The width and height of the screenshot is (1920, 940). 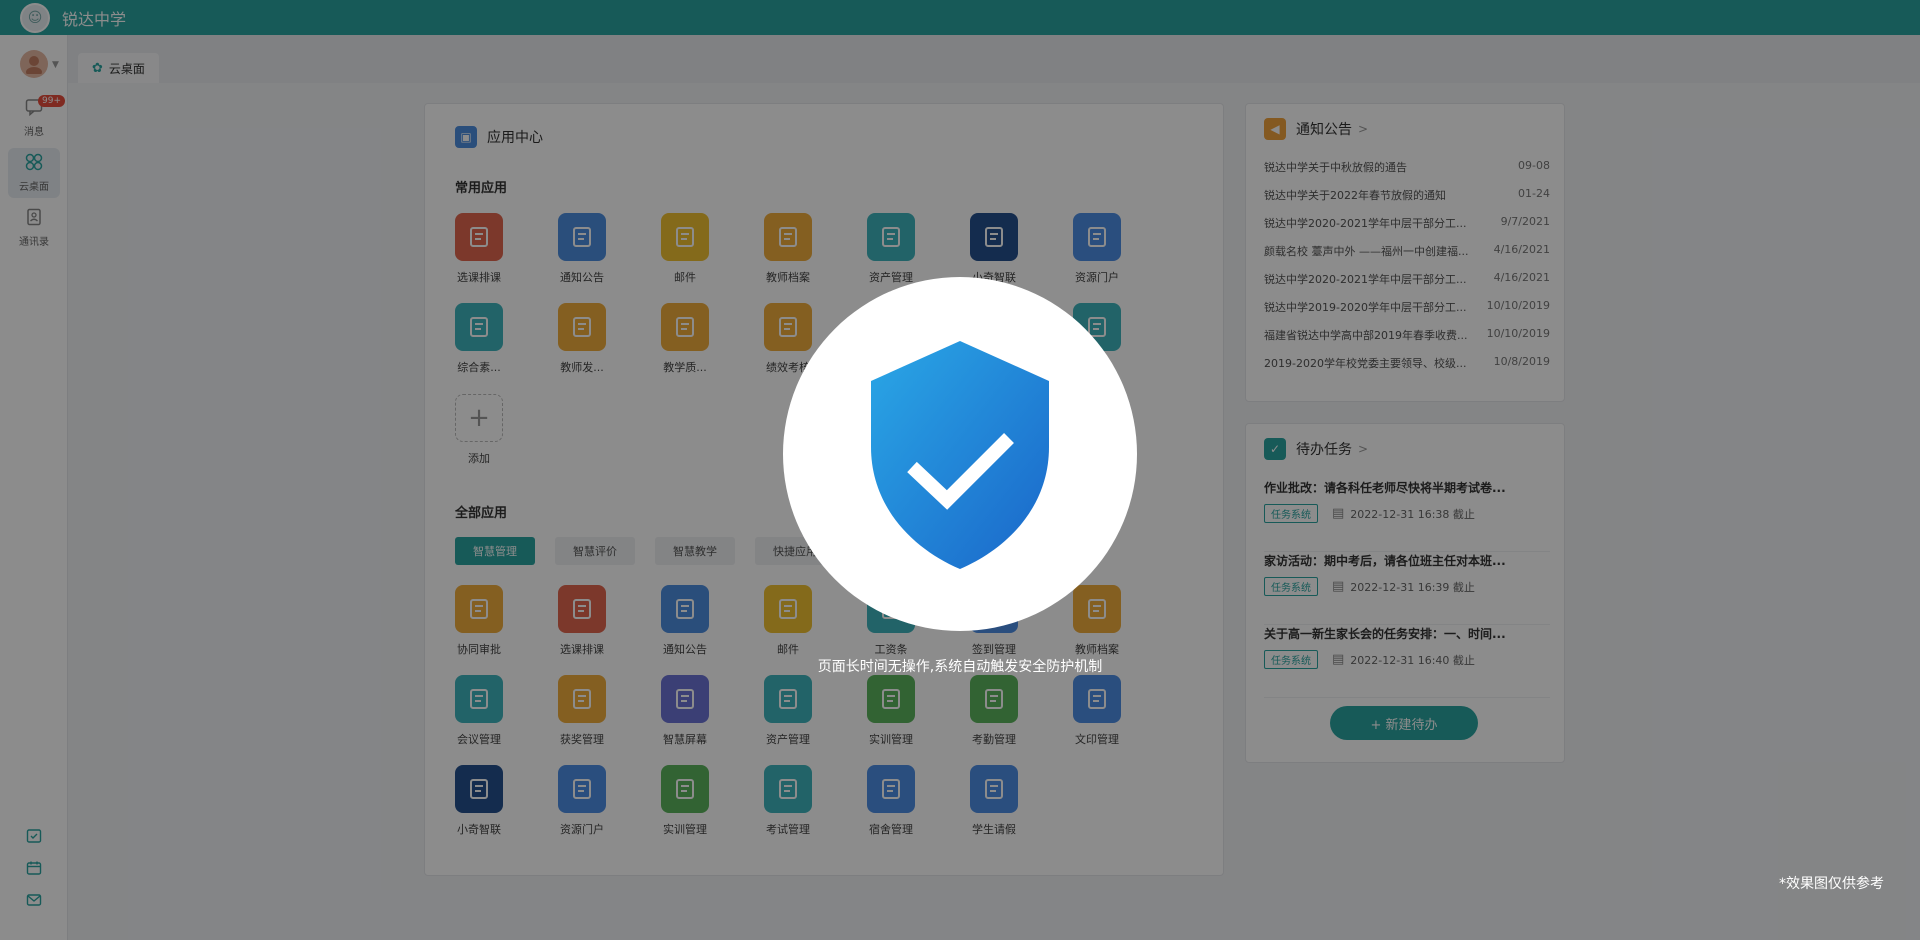 What do you see at coordinates (1831, 884) in the screenshot?
I see `reference-note: *效果图仅供参考` at bounding box center [1831, 884].